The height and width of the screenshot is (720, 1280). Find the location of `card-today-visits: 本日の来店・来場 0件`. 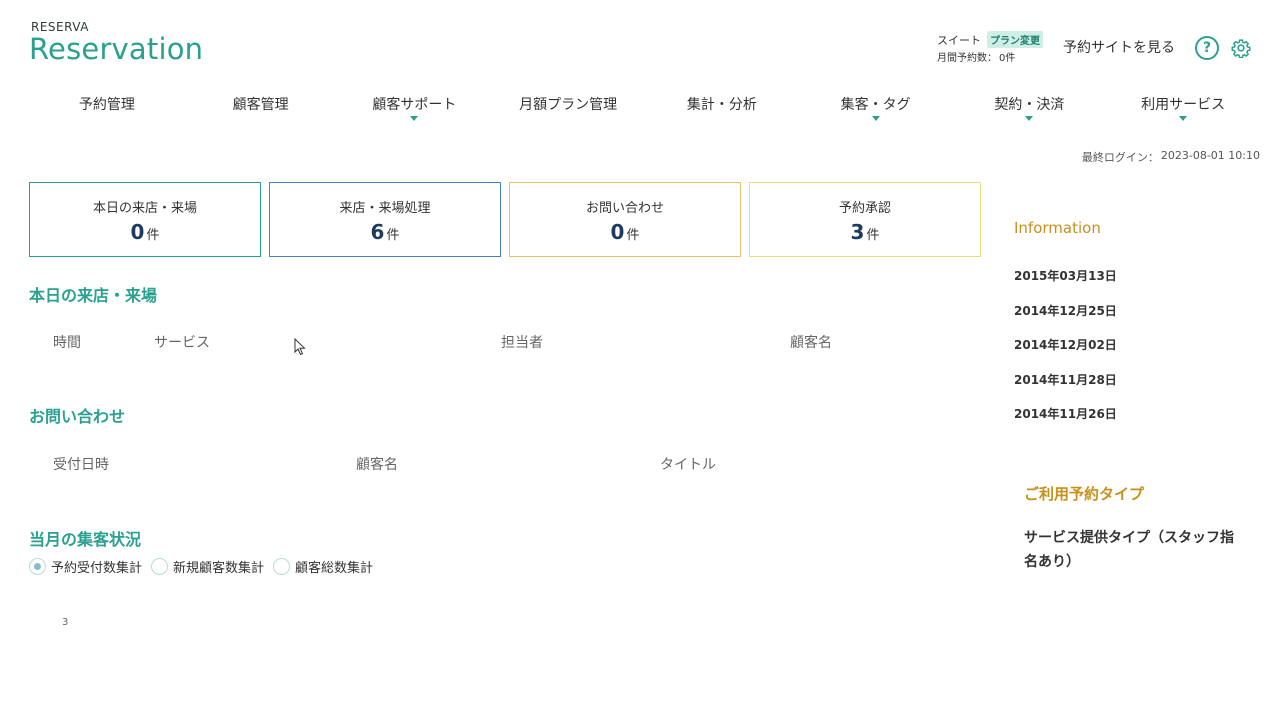

card-today-visits: 本日の来店・来場 0件 is located at coordinates (145, 219).